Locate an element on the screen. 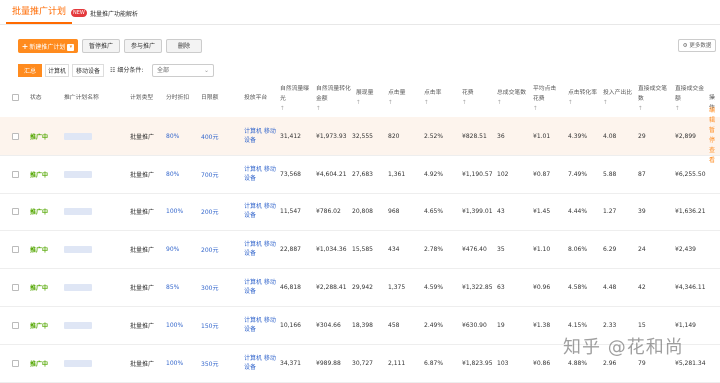  row-action-link: 暂停 is located at coordinates (714, 136).